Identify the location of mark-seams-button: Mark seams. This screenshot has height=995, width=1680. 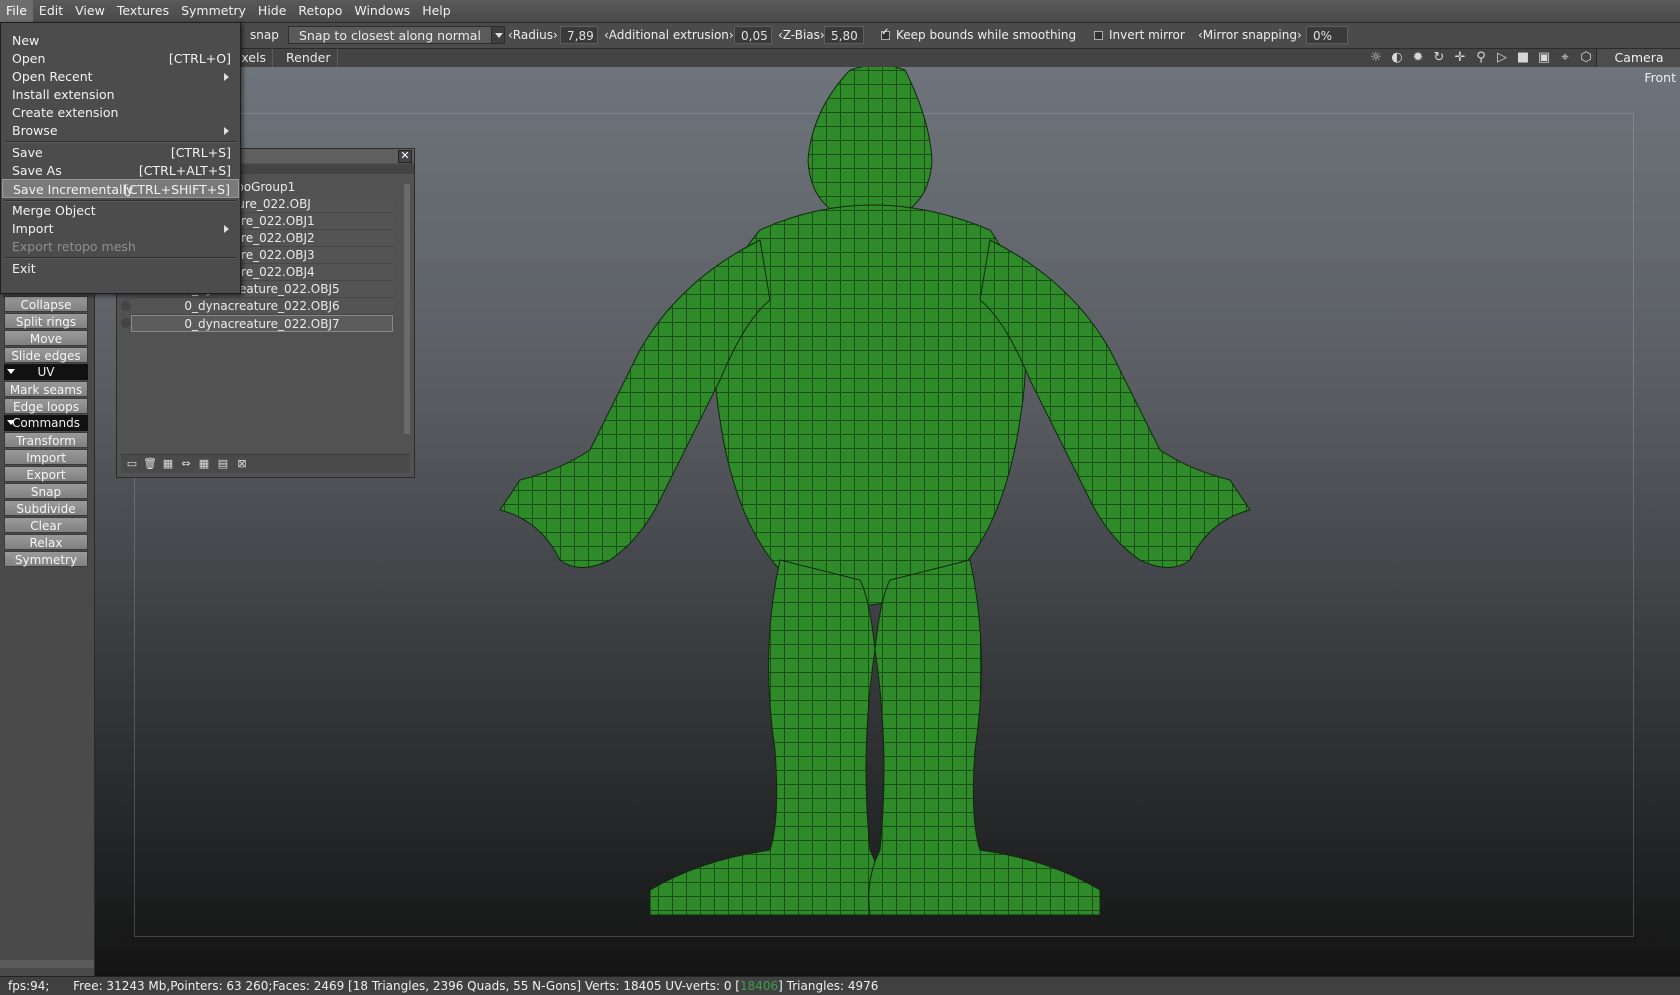
(46, 389).